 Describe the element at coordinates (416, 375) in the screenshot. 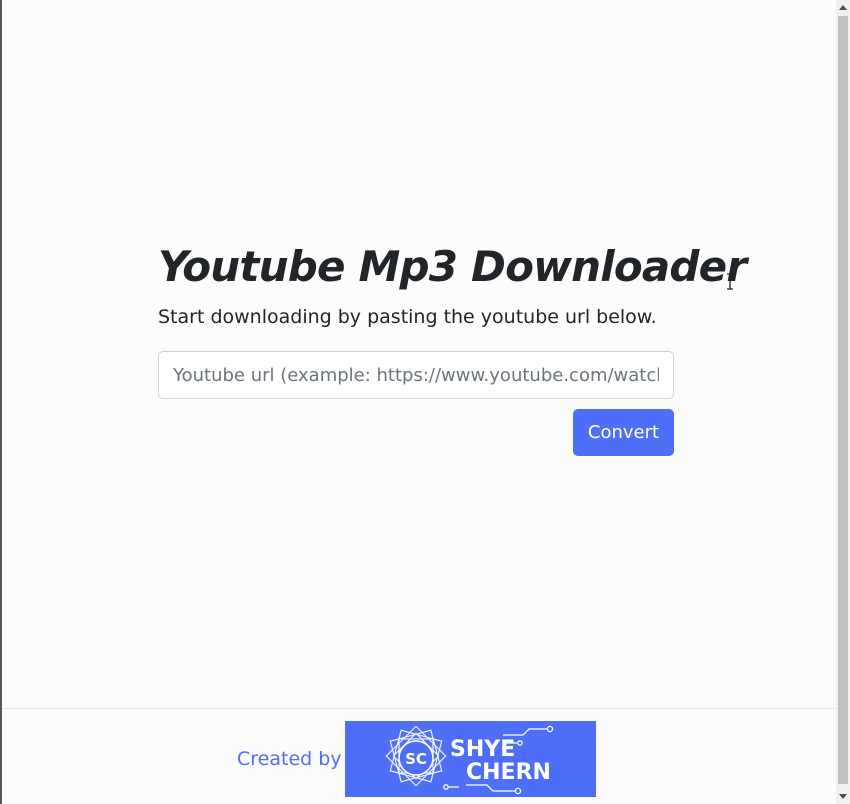

I see `youtube-url-input` at that location.